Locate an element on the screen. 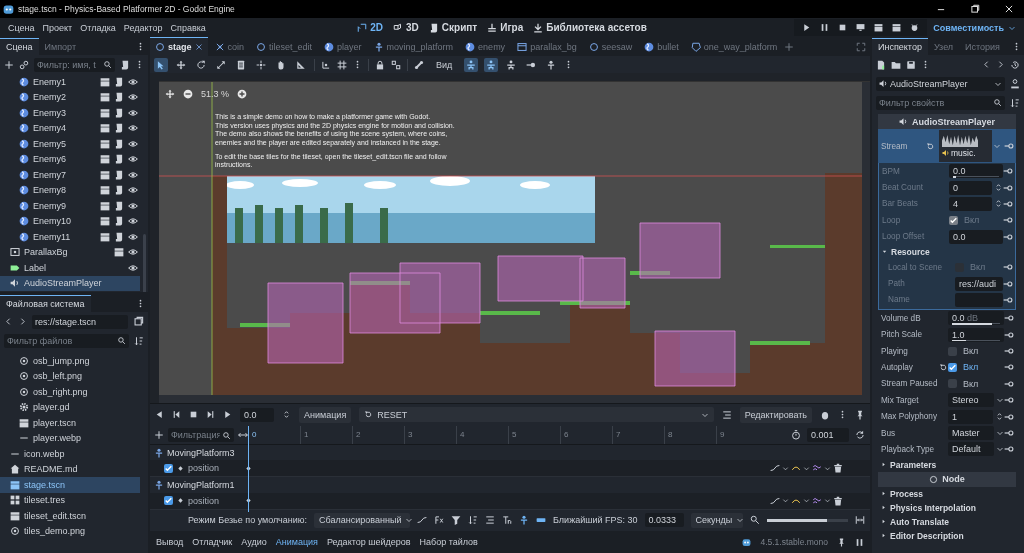 The width and height of the screenshot is (1024, 553). panel-tab: Редактор шейдеров is located at coordinates (368, 542).